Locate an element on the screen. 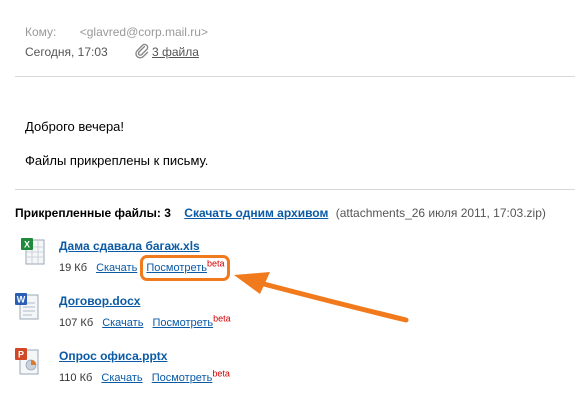  paperclip-icon is located at coordinates (142, 51).